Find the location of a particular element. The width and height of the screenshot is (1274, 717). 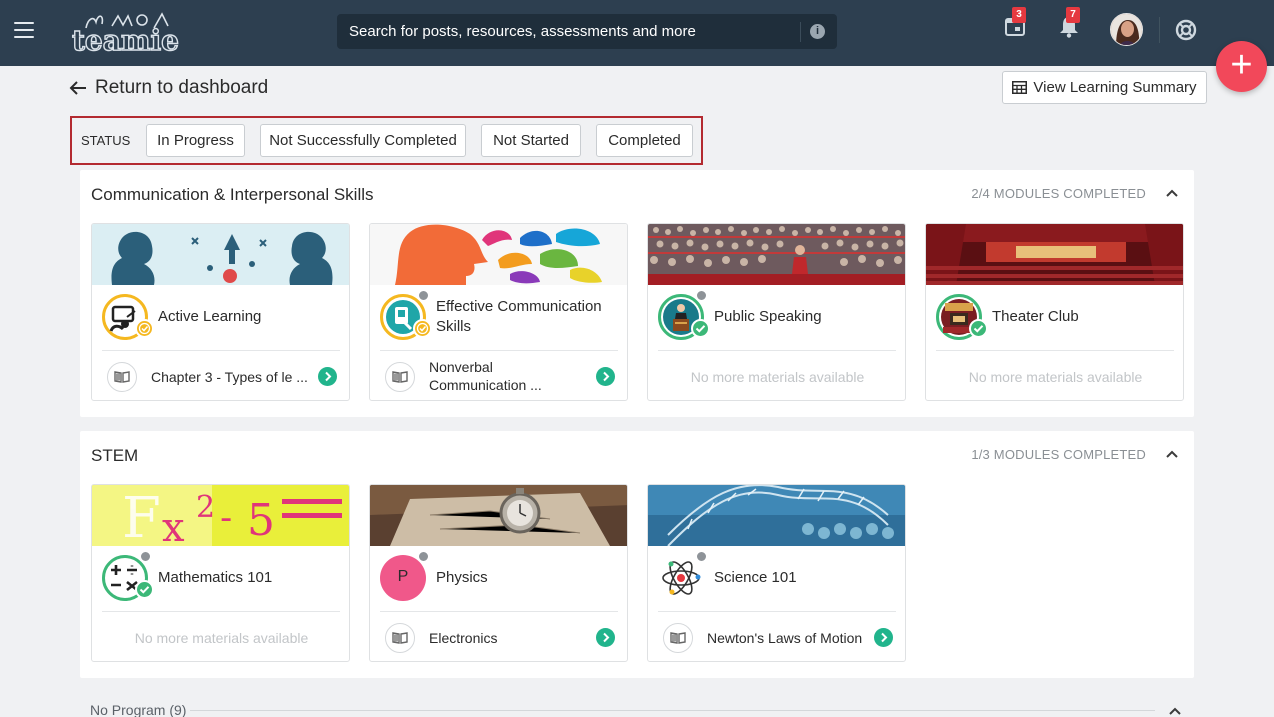

material-title: Electronics is located at coordinates (463, 638).